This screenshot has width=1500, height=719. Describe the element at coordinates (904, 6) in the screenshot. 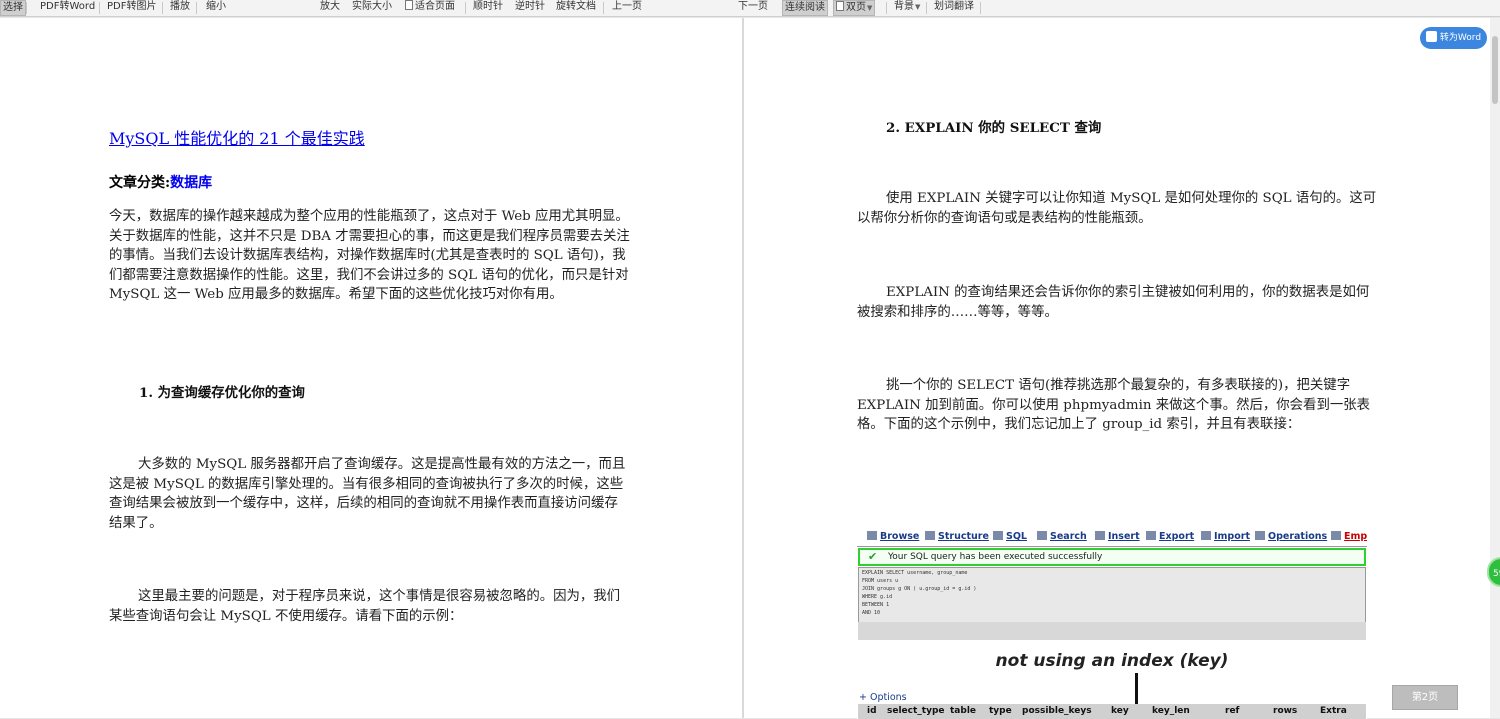

I see `background-label: 背景` at that location.